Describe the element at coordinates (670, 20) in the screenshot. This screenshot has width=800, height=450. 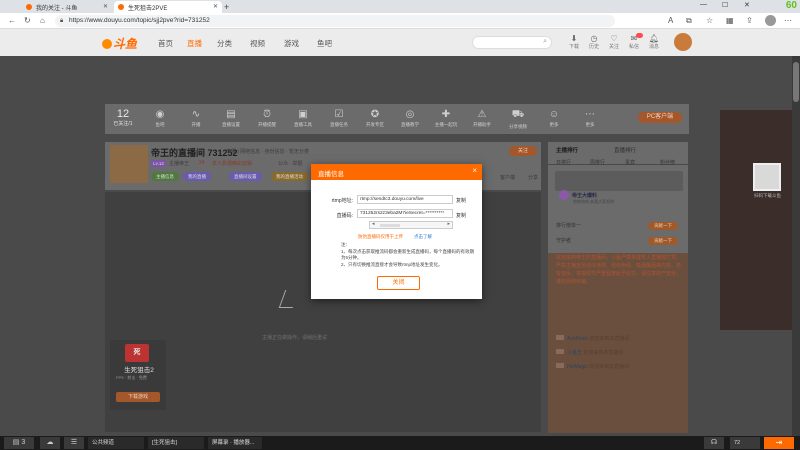
I see `read-aloud-icon: A` at that location.